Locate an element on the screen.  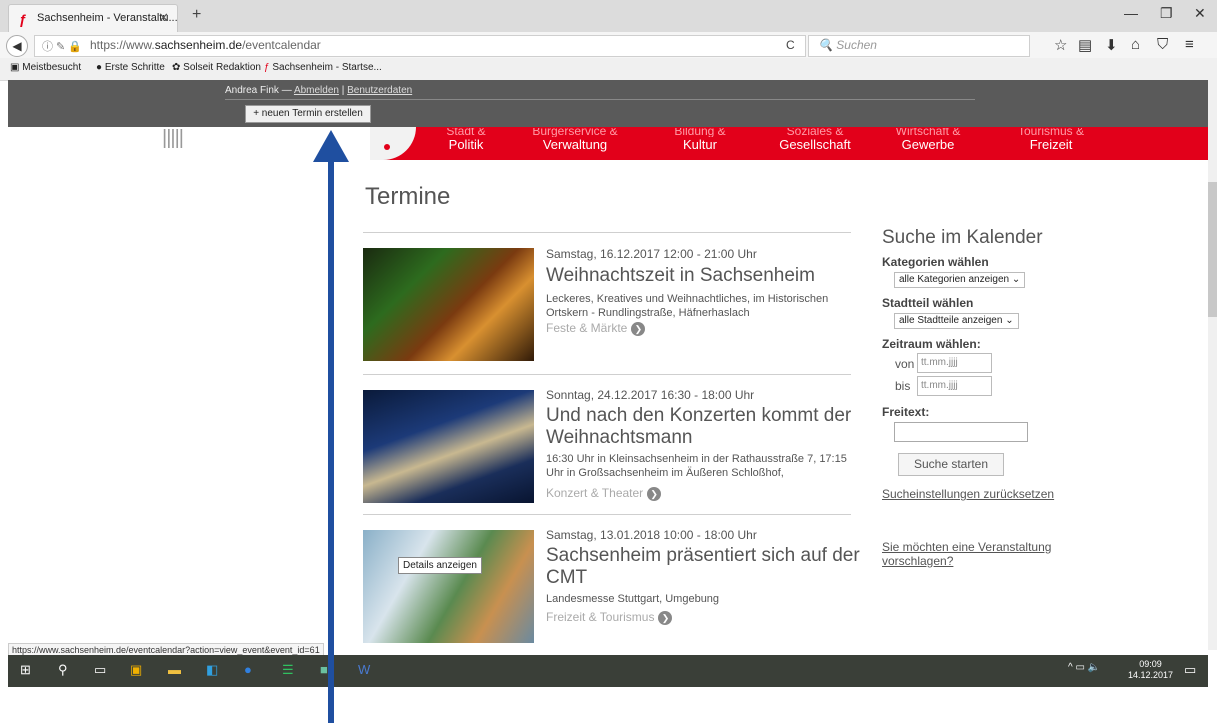
nav-line2: Verwaltung is located at coordinates (575, 144).